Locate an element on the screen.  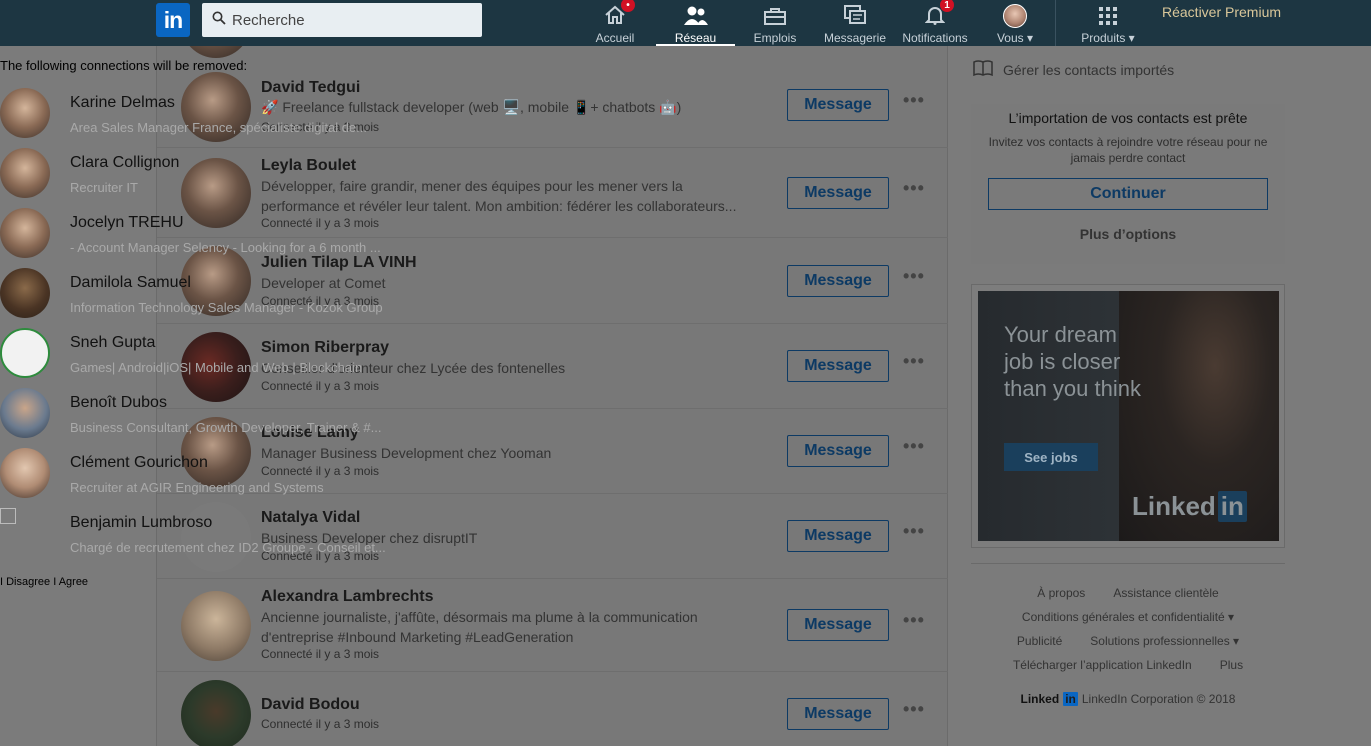
nav-me: Vous ▾ is located at coordinates (1015, 23).